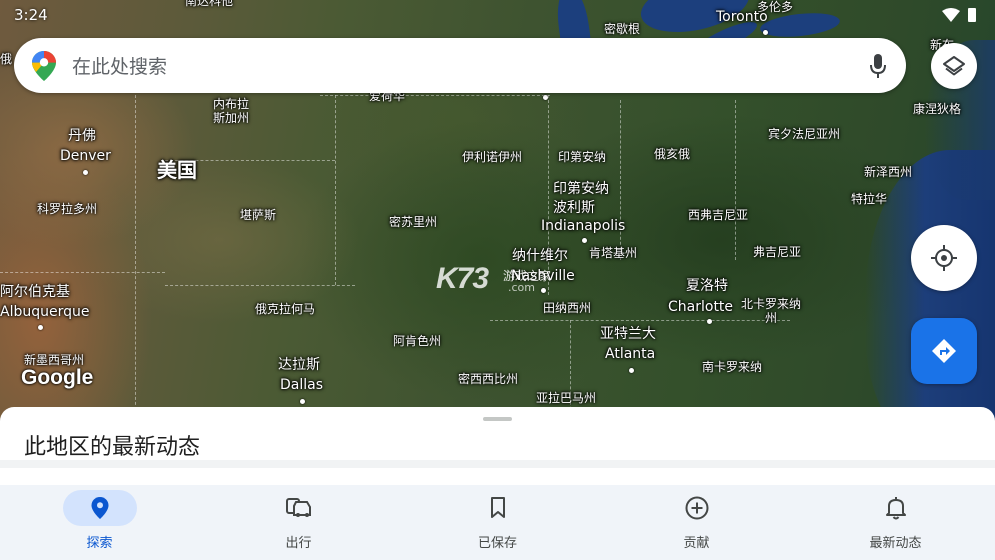  I want to click on nav-label: 探索, so click(99, 543).